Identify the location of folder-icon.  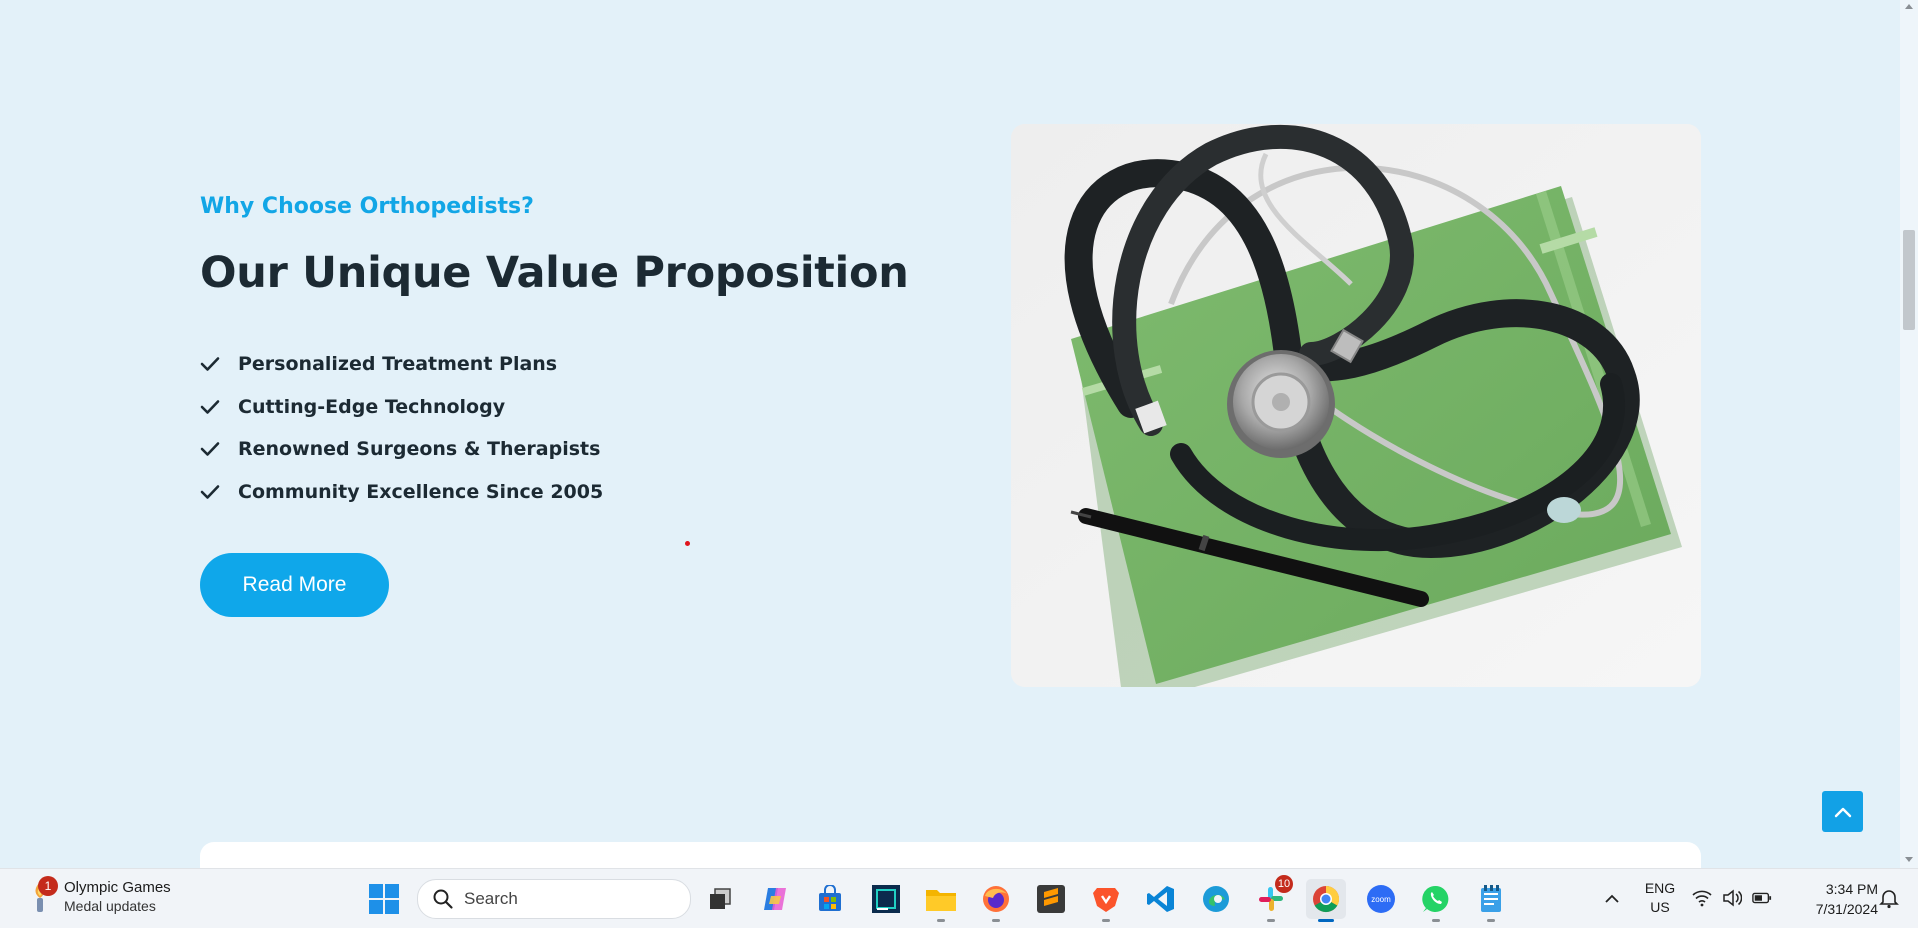
(941, 900).